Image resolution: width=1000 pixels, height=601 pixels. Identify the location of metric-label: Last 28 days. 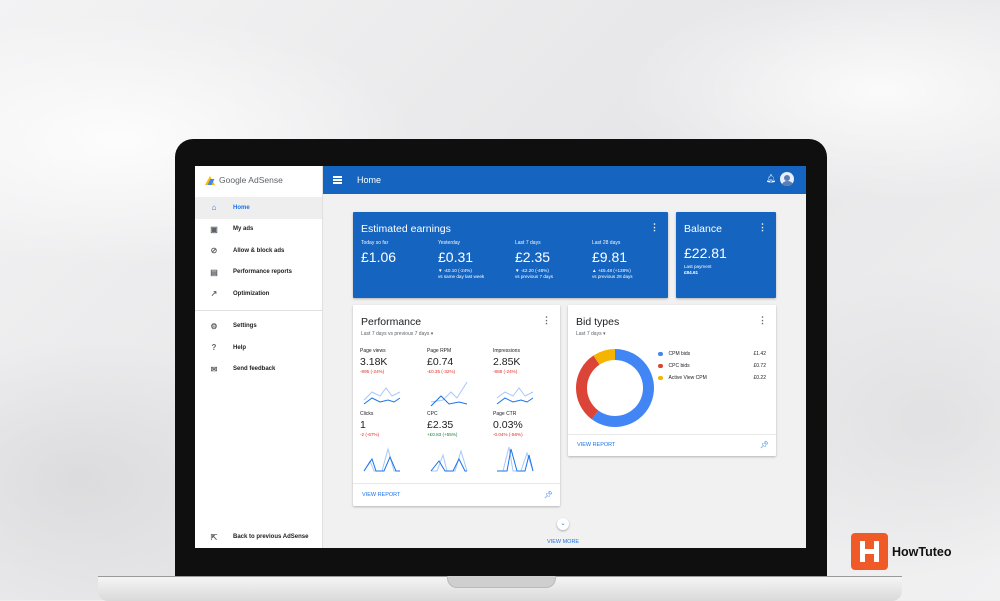
(606, 243).